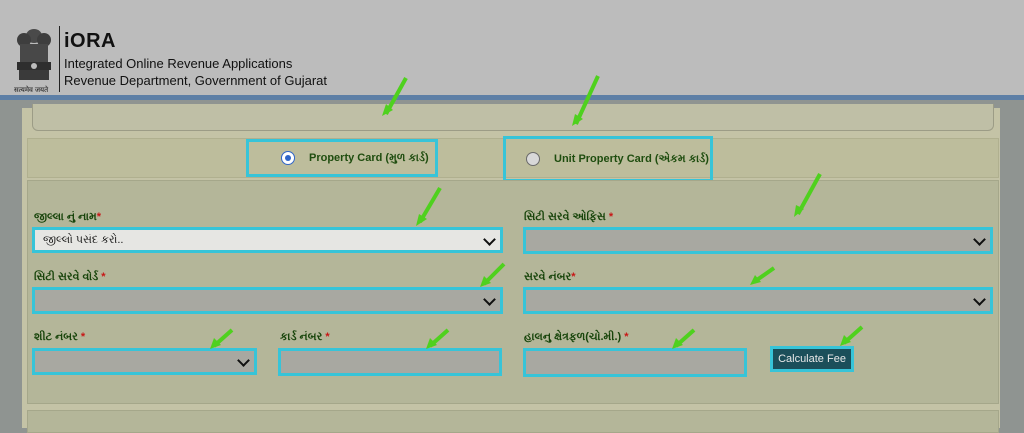 This screenshot has width=1024, height=433. What do you see at coordinates (59, 59) in the screenshot?
I see `header-divider` at bounding box center [59, 59].